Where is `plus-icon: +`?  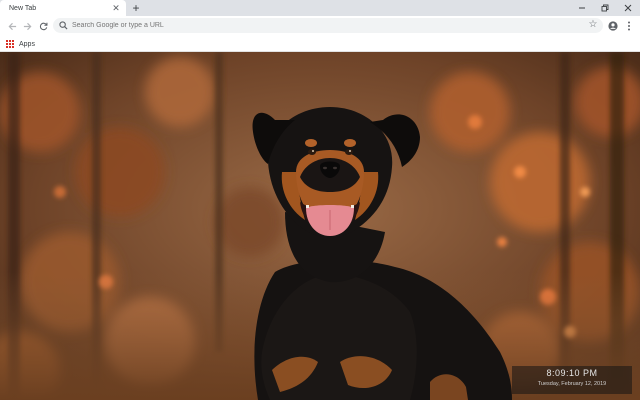
plus-icon: + is located at coordinates (136, 8).